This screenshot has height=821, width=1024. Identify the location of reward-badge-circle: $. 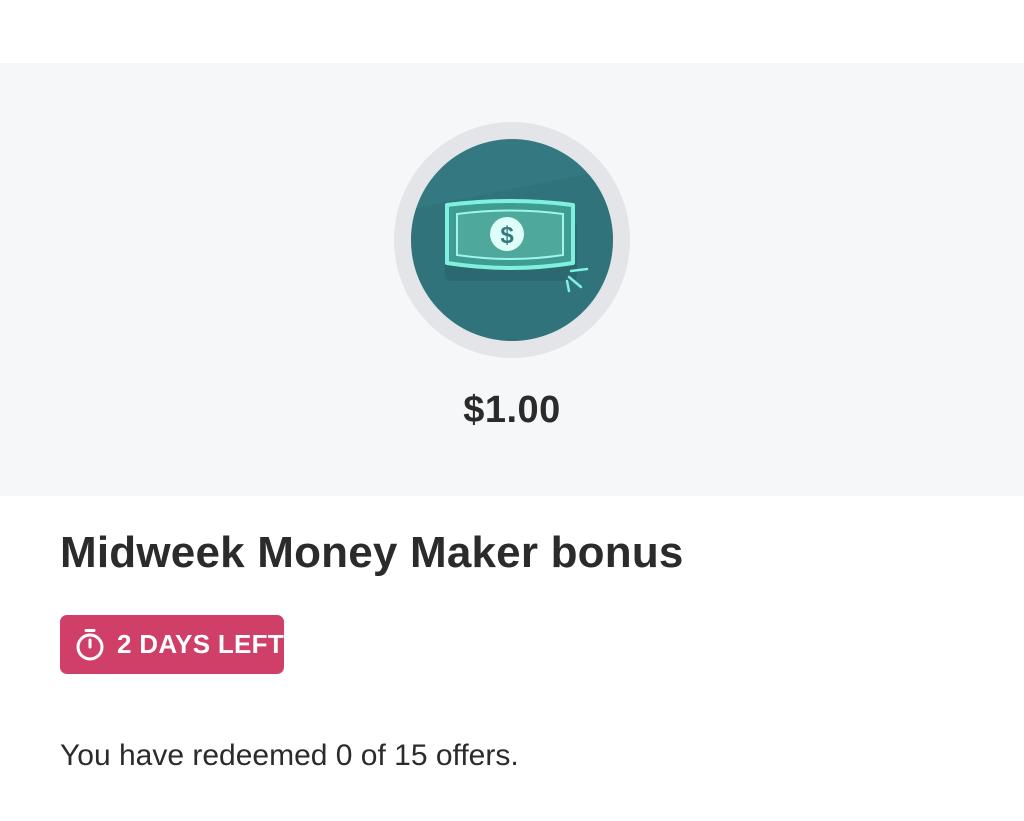
(512, 240).